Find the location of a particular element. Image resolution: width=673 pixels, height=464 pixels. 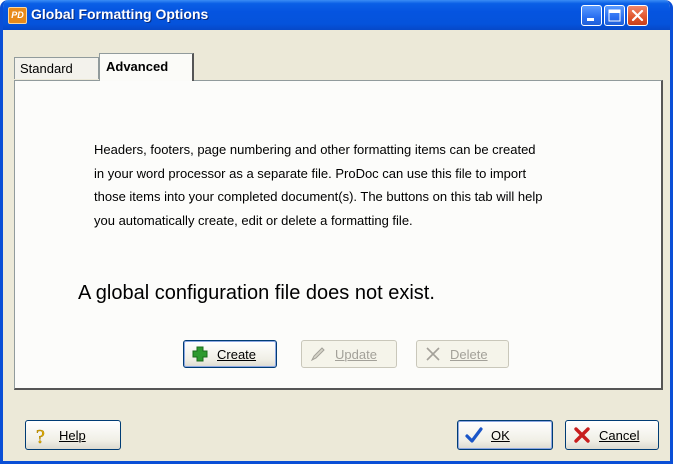

question-icon: ? is located at coordinates (42, 437).